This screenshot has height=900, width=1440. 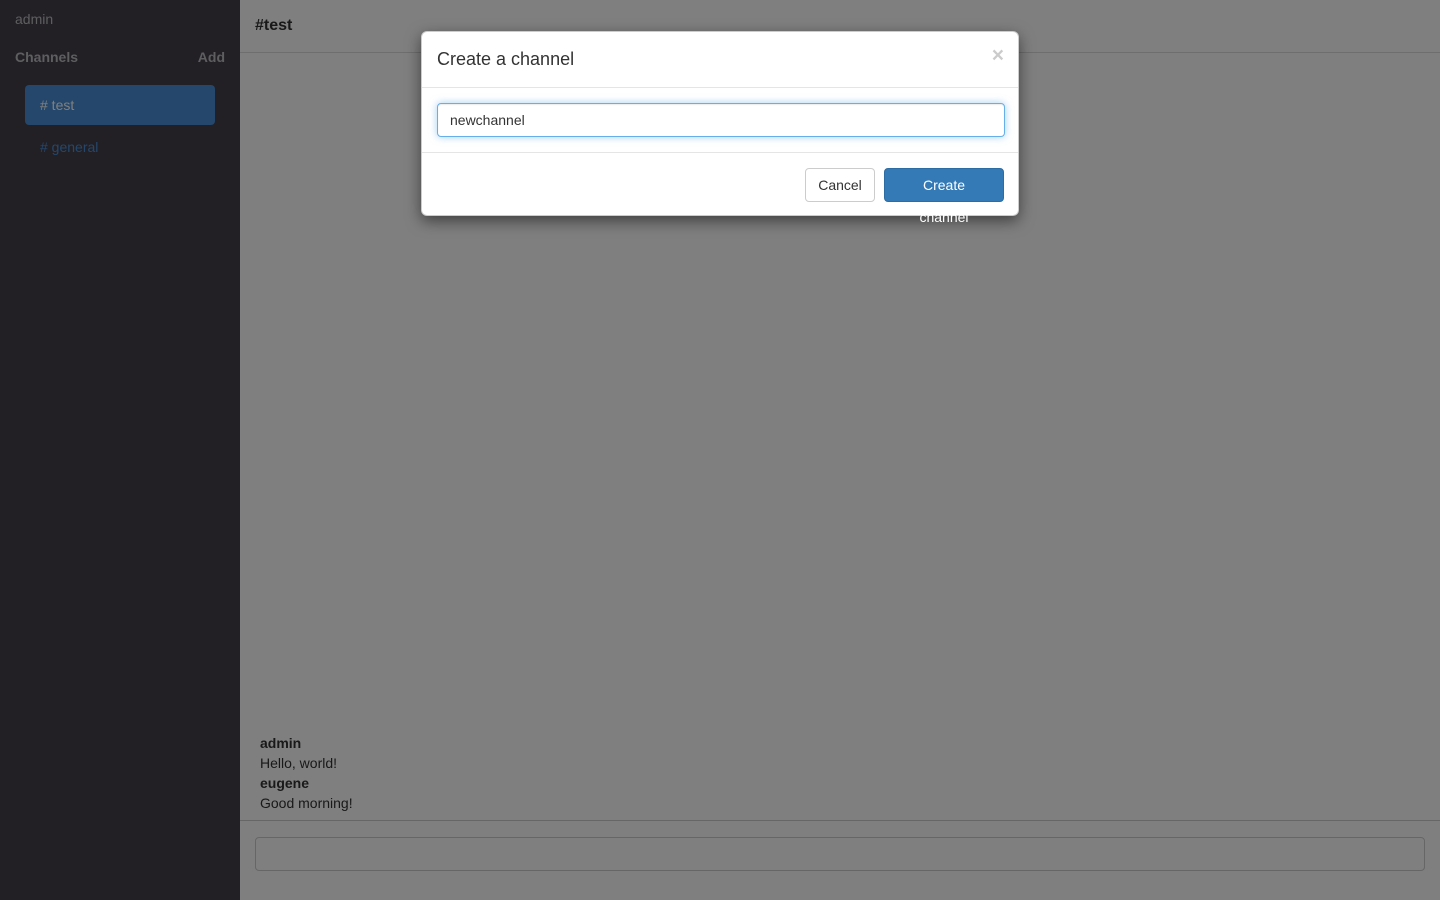 What do you see at coordinates (506, 59) in the screenshot?
I see `modal-title: Create a channel` at bounding box center [506, 59].